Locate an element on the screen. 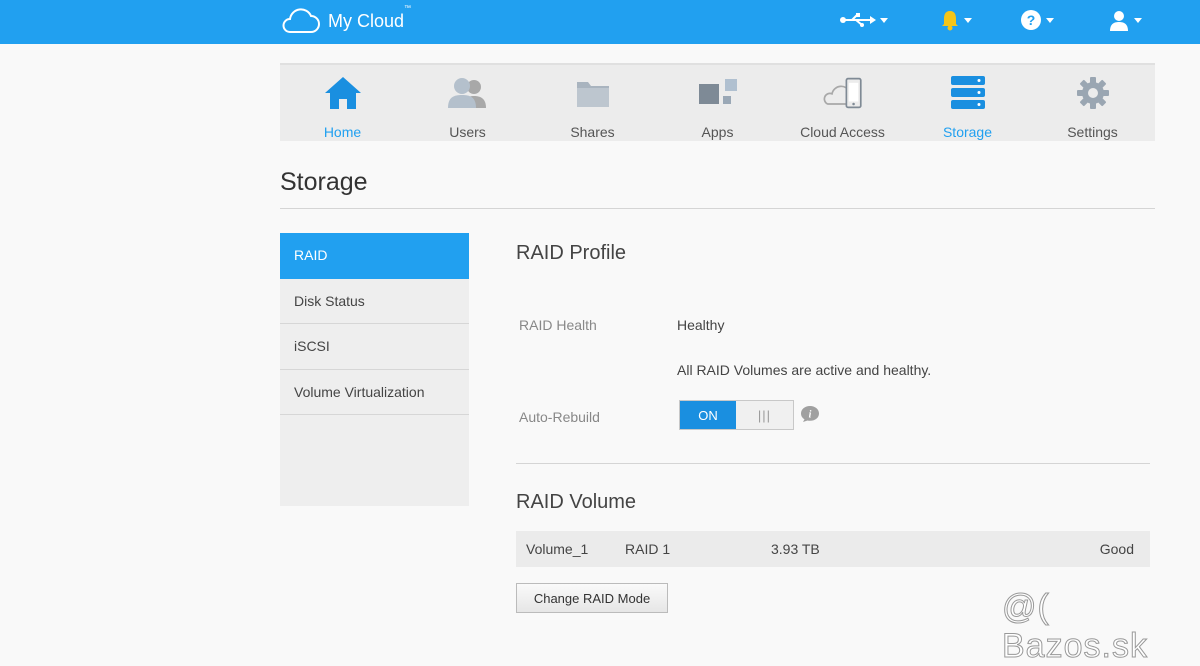 The height and width of the screenshot is (666, 1200). nav-cloud-access-label: Cloud Access is located at coordinates (842, 132).